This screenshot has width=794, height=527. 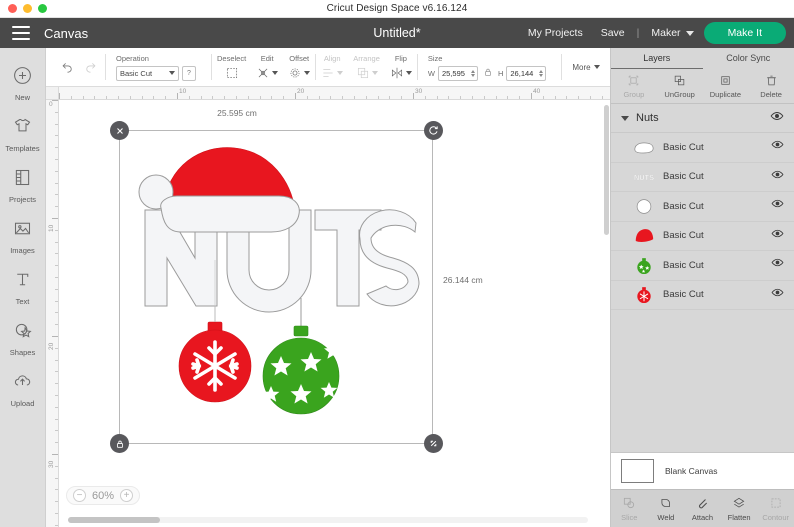 I want to click on contour-icon, so click(x=775, y=503).